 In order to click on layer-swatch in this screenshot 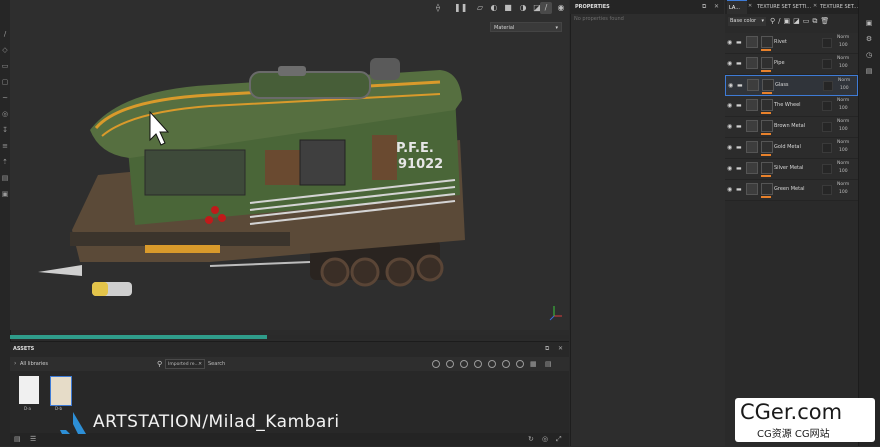, I will do `click(827, 169)`.